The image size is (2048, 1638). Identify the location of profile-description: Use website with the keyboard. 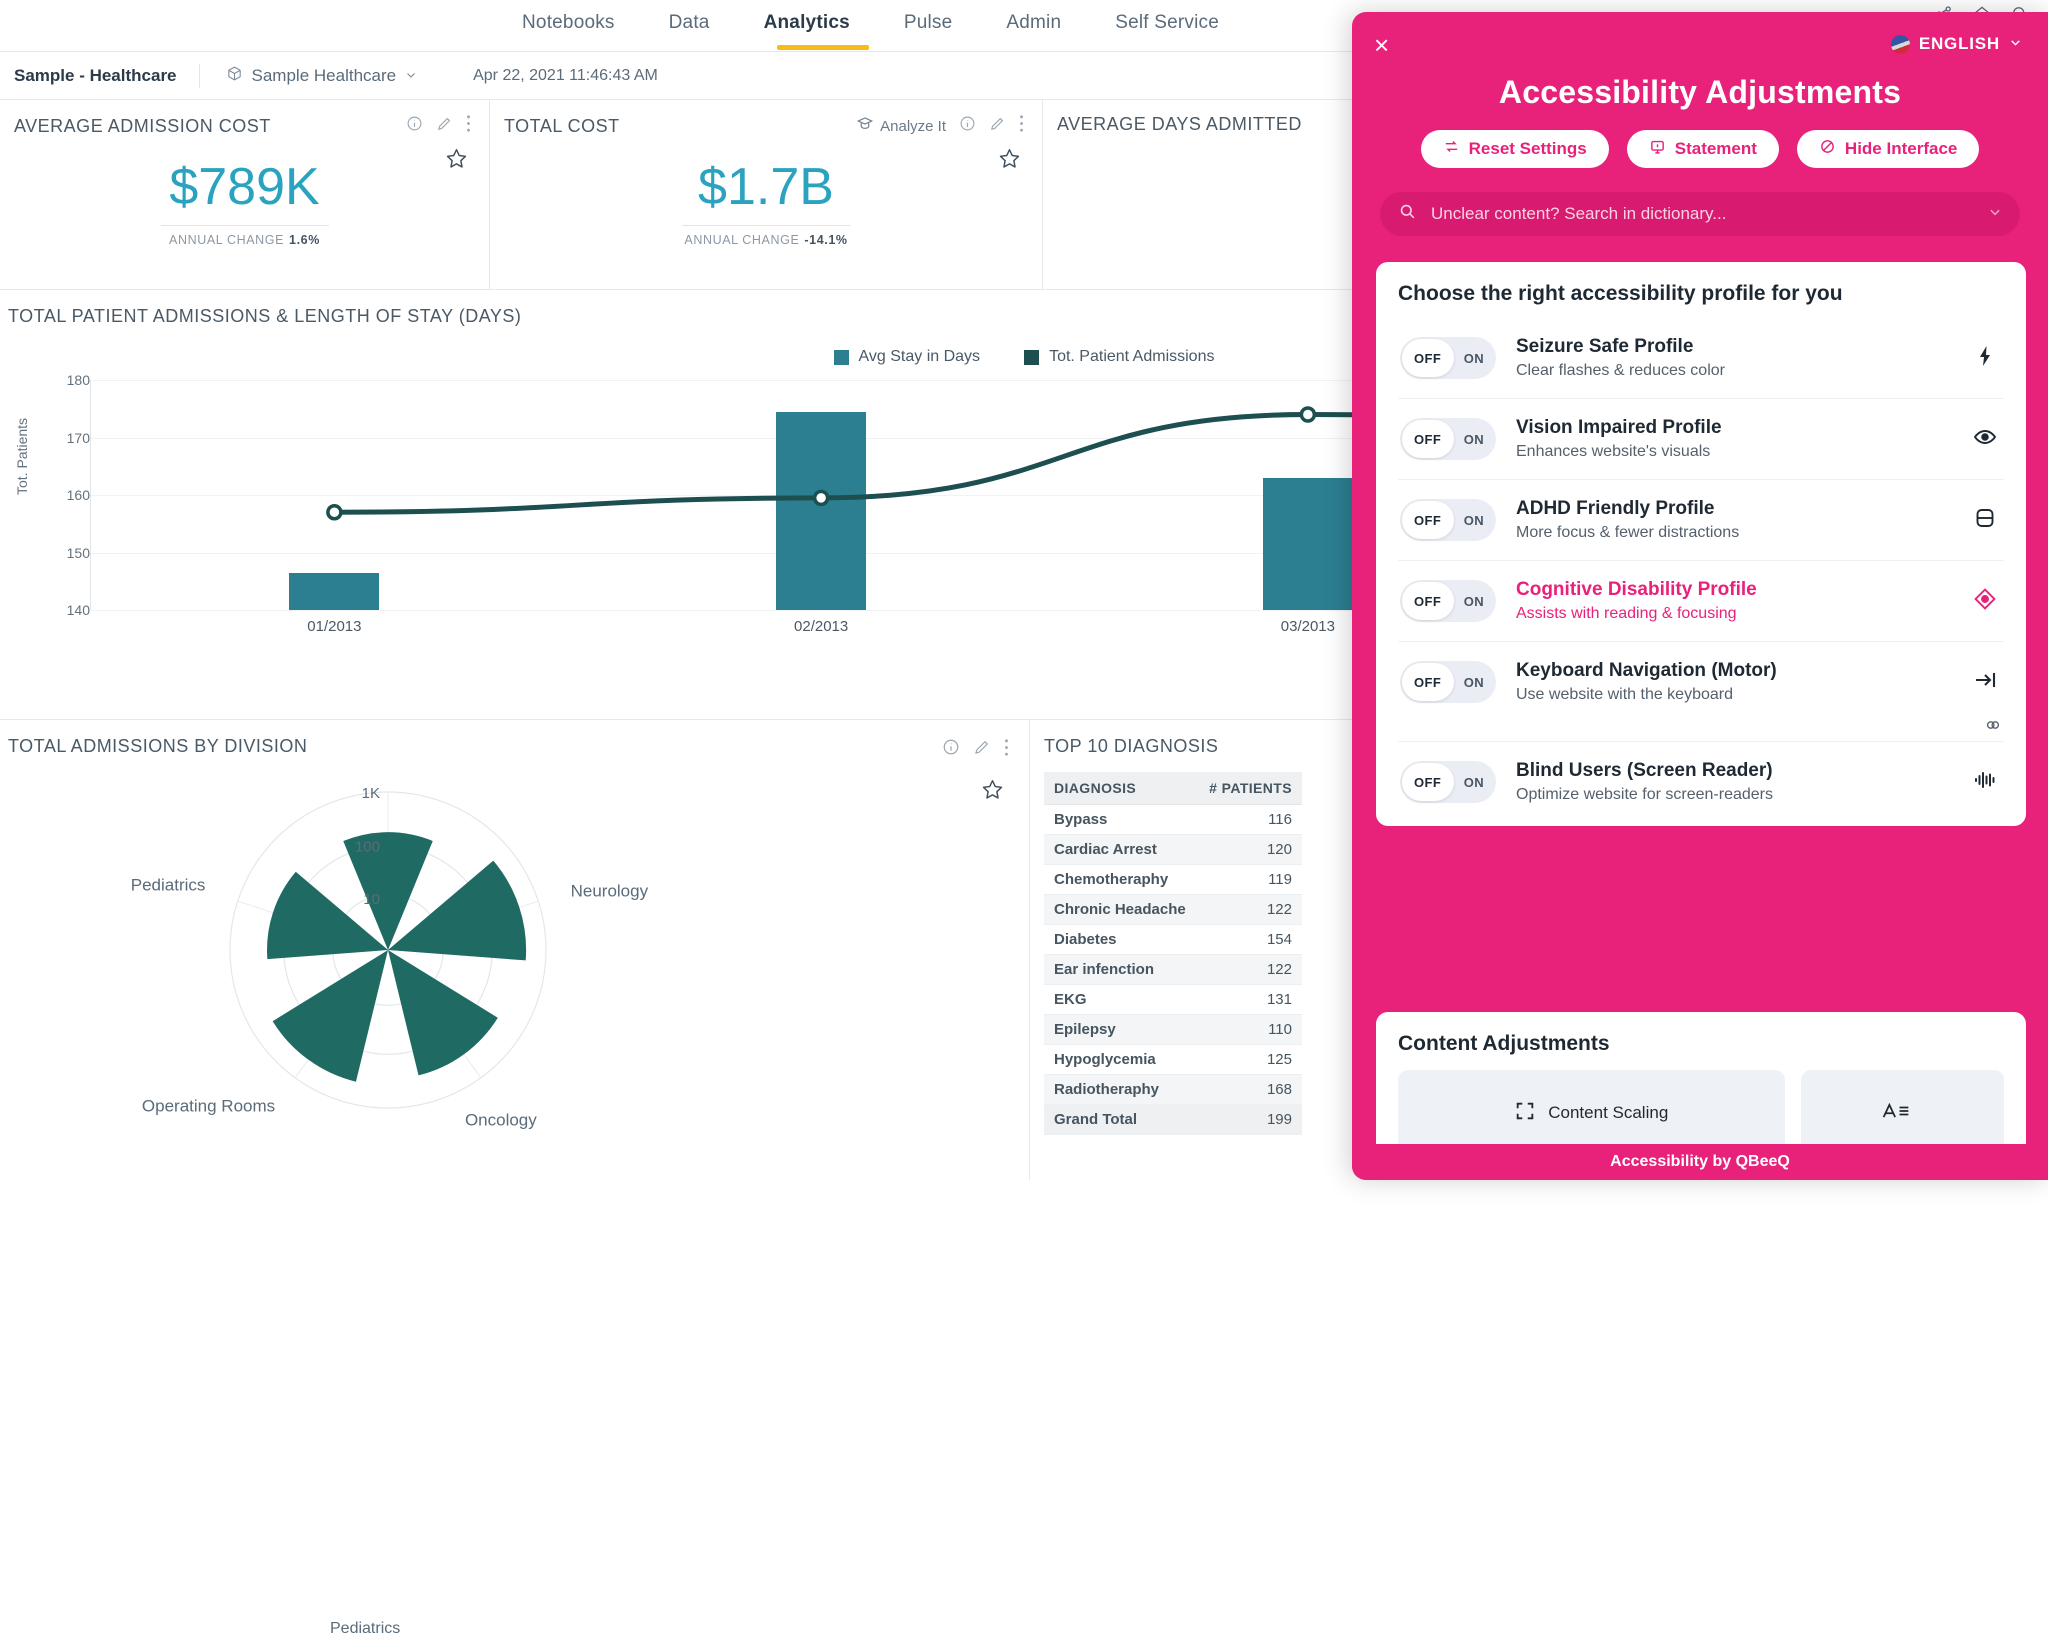
(1624, 694).